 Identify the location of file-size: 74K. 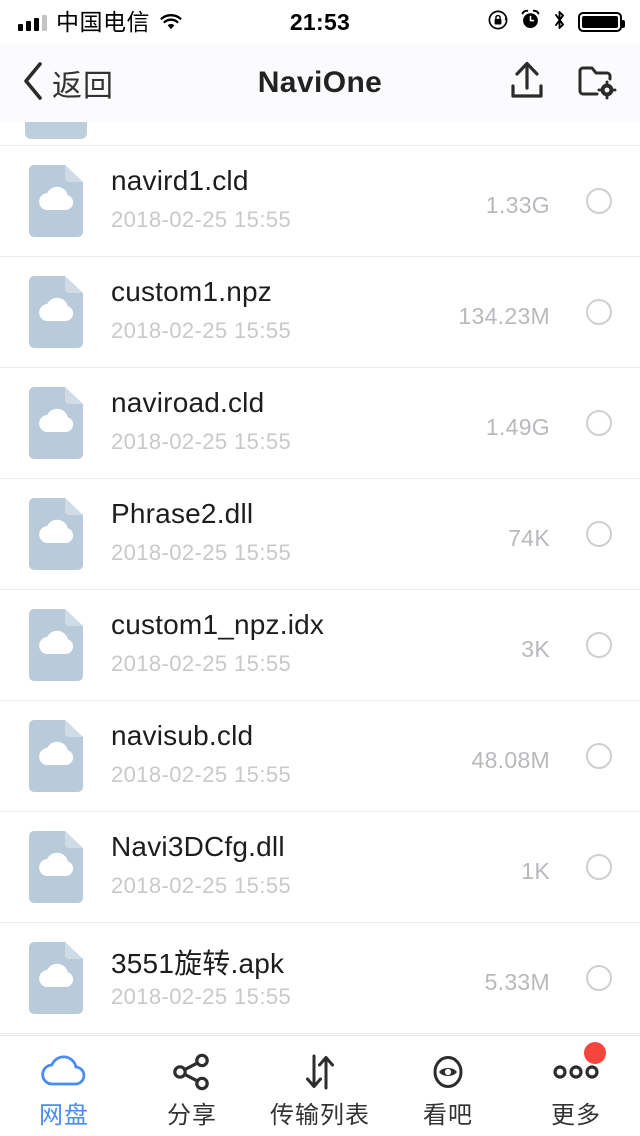
(529, 538).